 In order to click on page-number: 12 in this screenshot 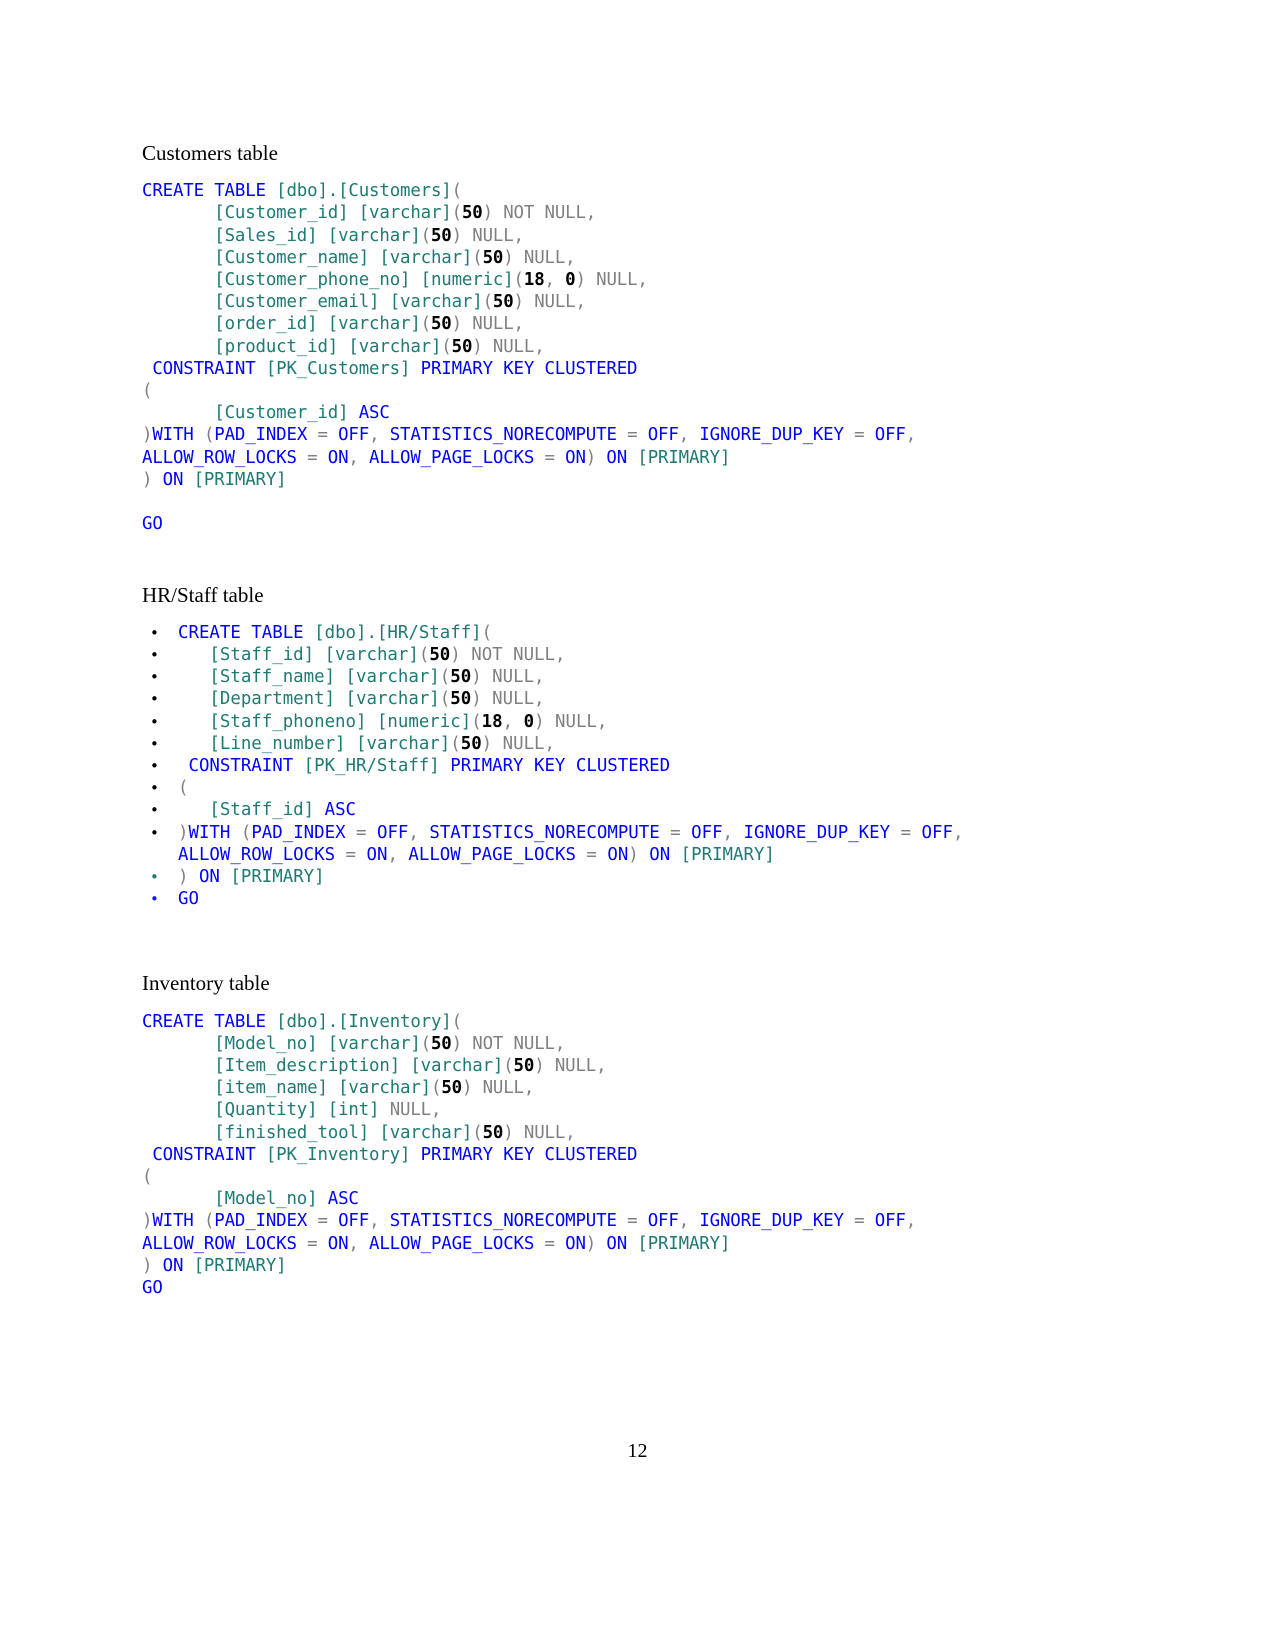, I will do `click(637, 1451)`.